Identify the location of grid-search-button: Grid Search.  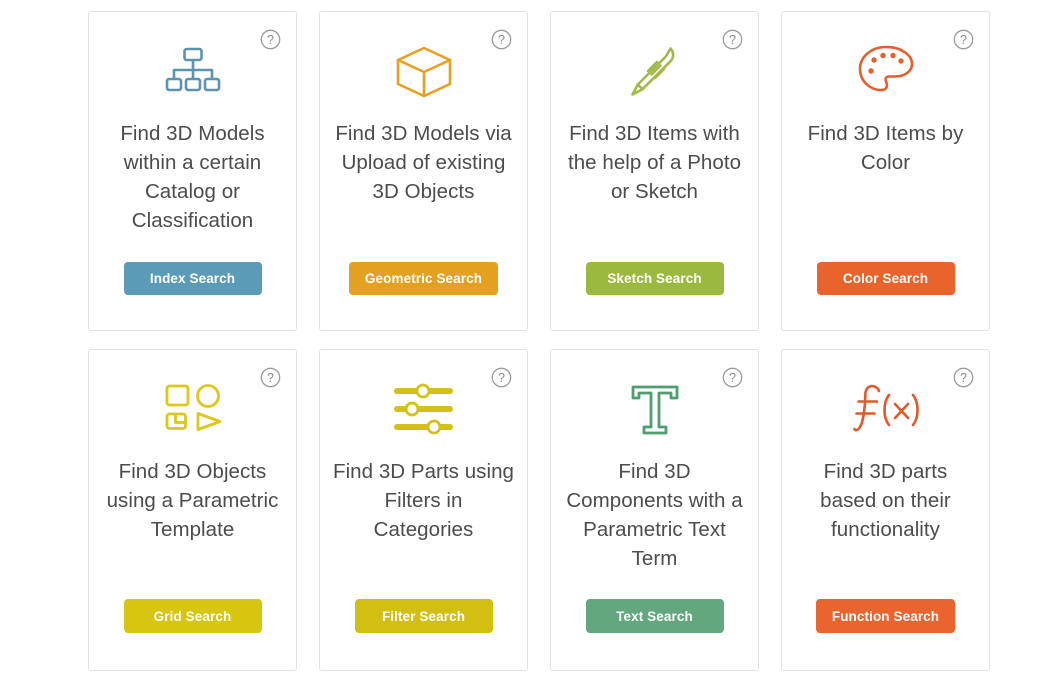
(192, 616).